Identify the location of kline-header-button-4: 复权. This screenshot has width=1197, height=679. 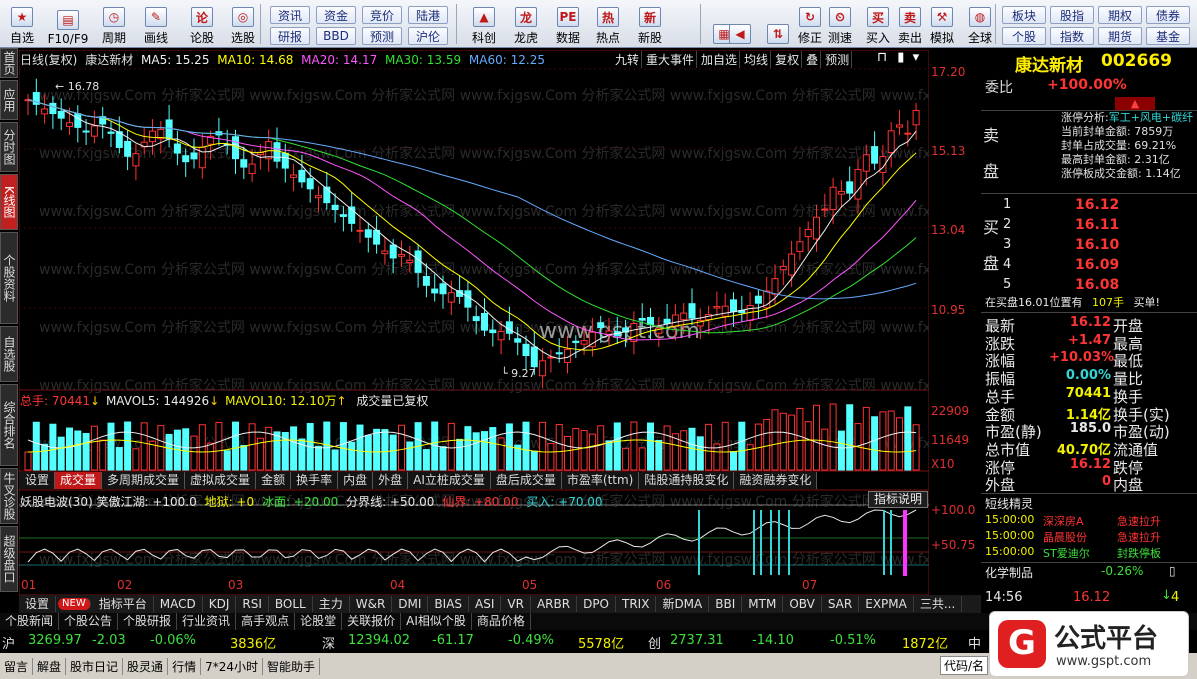
(788, 59).